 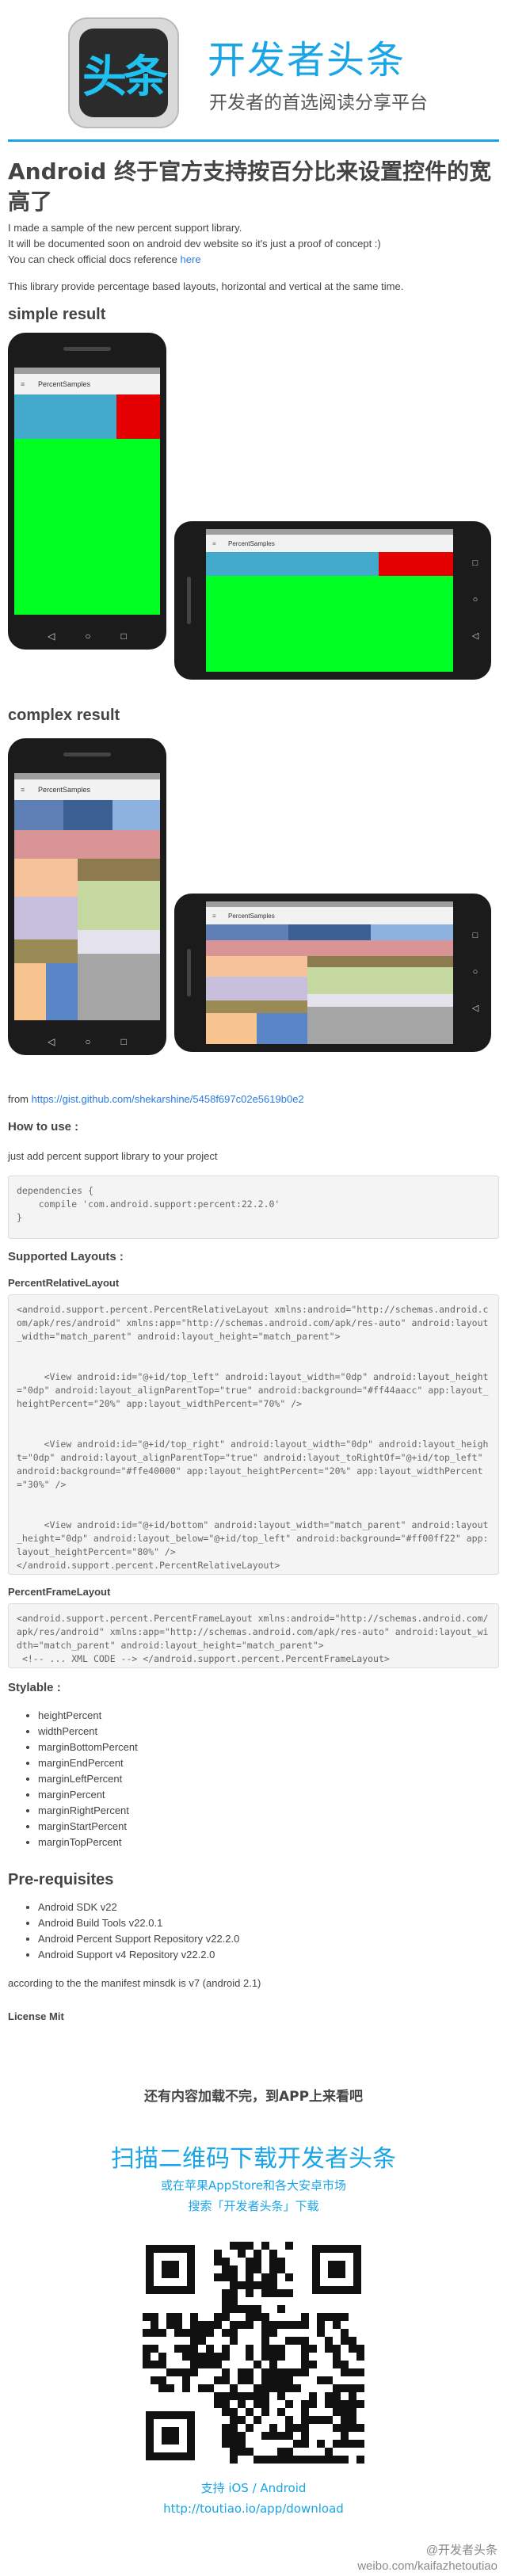 What do you see at coordinates (253, 70) in the screenshot?
I see `site-header: 头条 开发者头条 开发者的首选阅读分享平台` at bounding box center [253, 70].